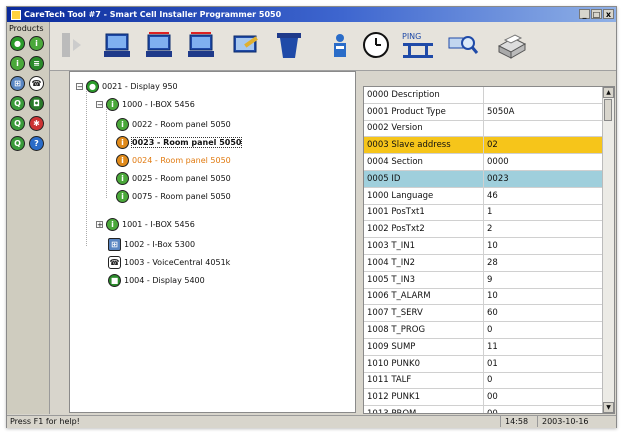 This screenshot has width=621, height=432. What do you see at coordinates (114, 262) in the screenshot?
I see `phone-icon: ☎` at bounding box center [114, 262].